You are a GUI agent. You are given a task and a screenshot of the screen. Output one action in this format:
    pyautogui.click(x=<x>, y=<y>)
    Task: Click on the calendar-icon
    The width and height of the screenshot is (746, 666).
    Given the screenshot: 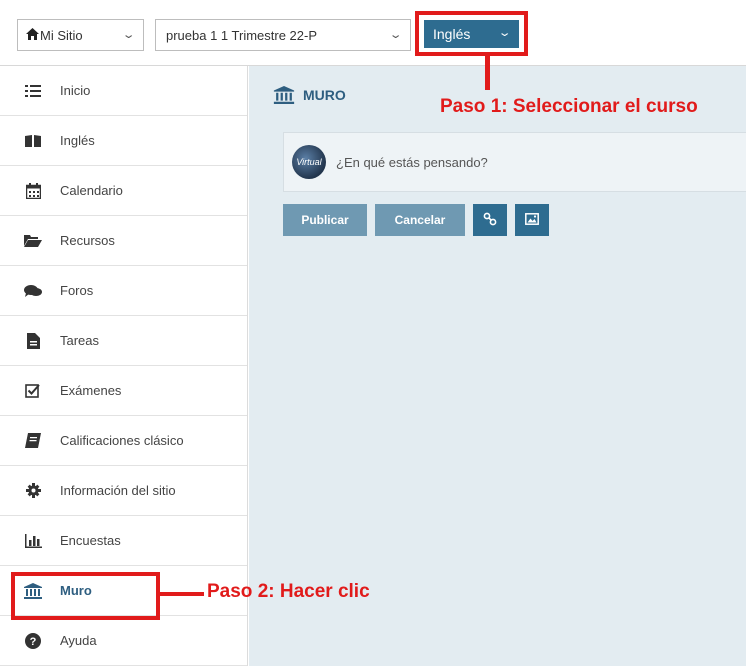 What is the action you would take?
    pyautogui.click(x=33, y=191)
    